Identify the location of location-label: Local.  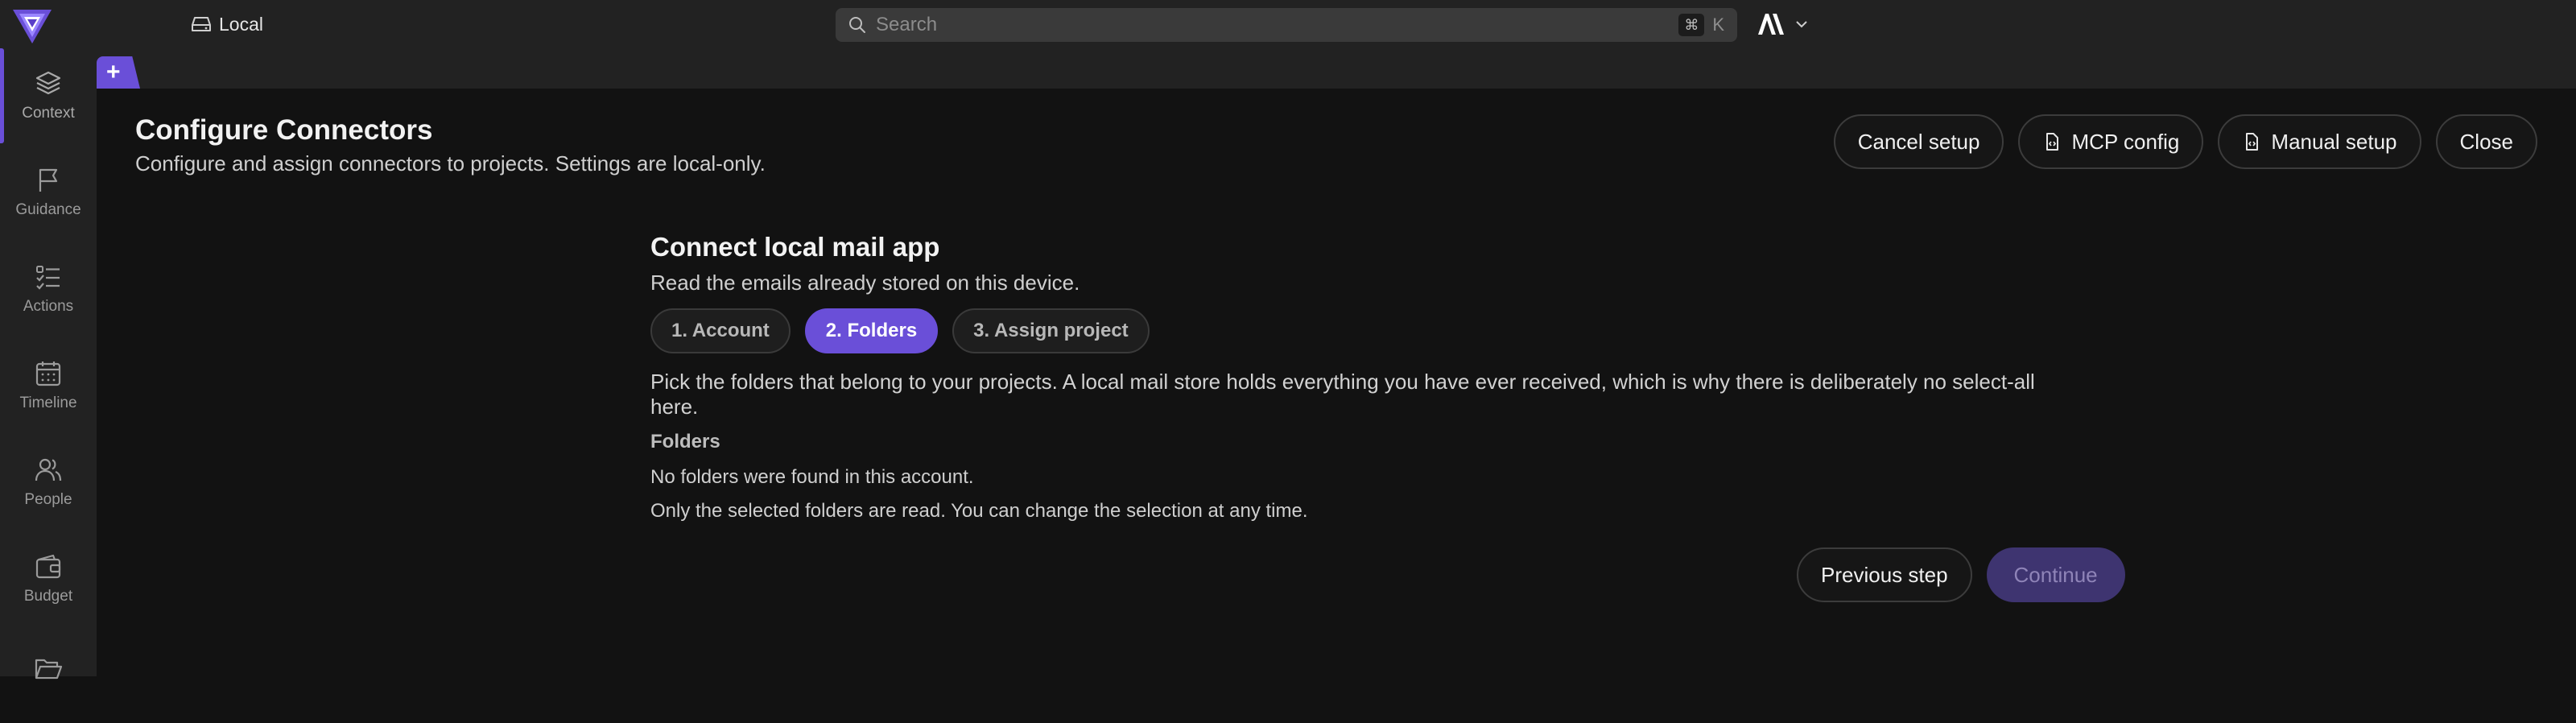
(241, 24).